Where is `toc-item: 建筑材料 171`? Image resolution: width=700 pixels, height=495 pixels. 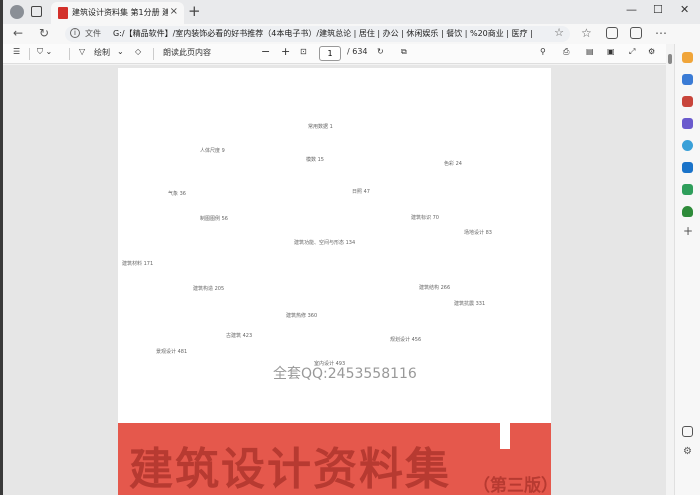
toc-item: 建筑材料 171 is located at coordinates (138, 264).